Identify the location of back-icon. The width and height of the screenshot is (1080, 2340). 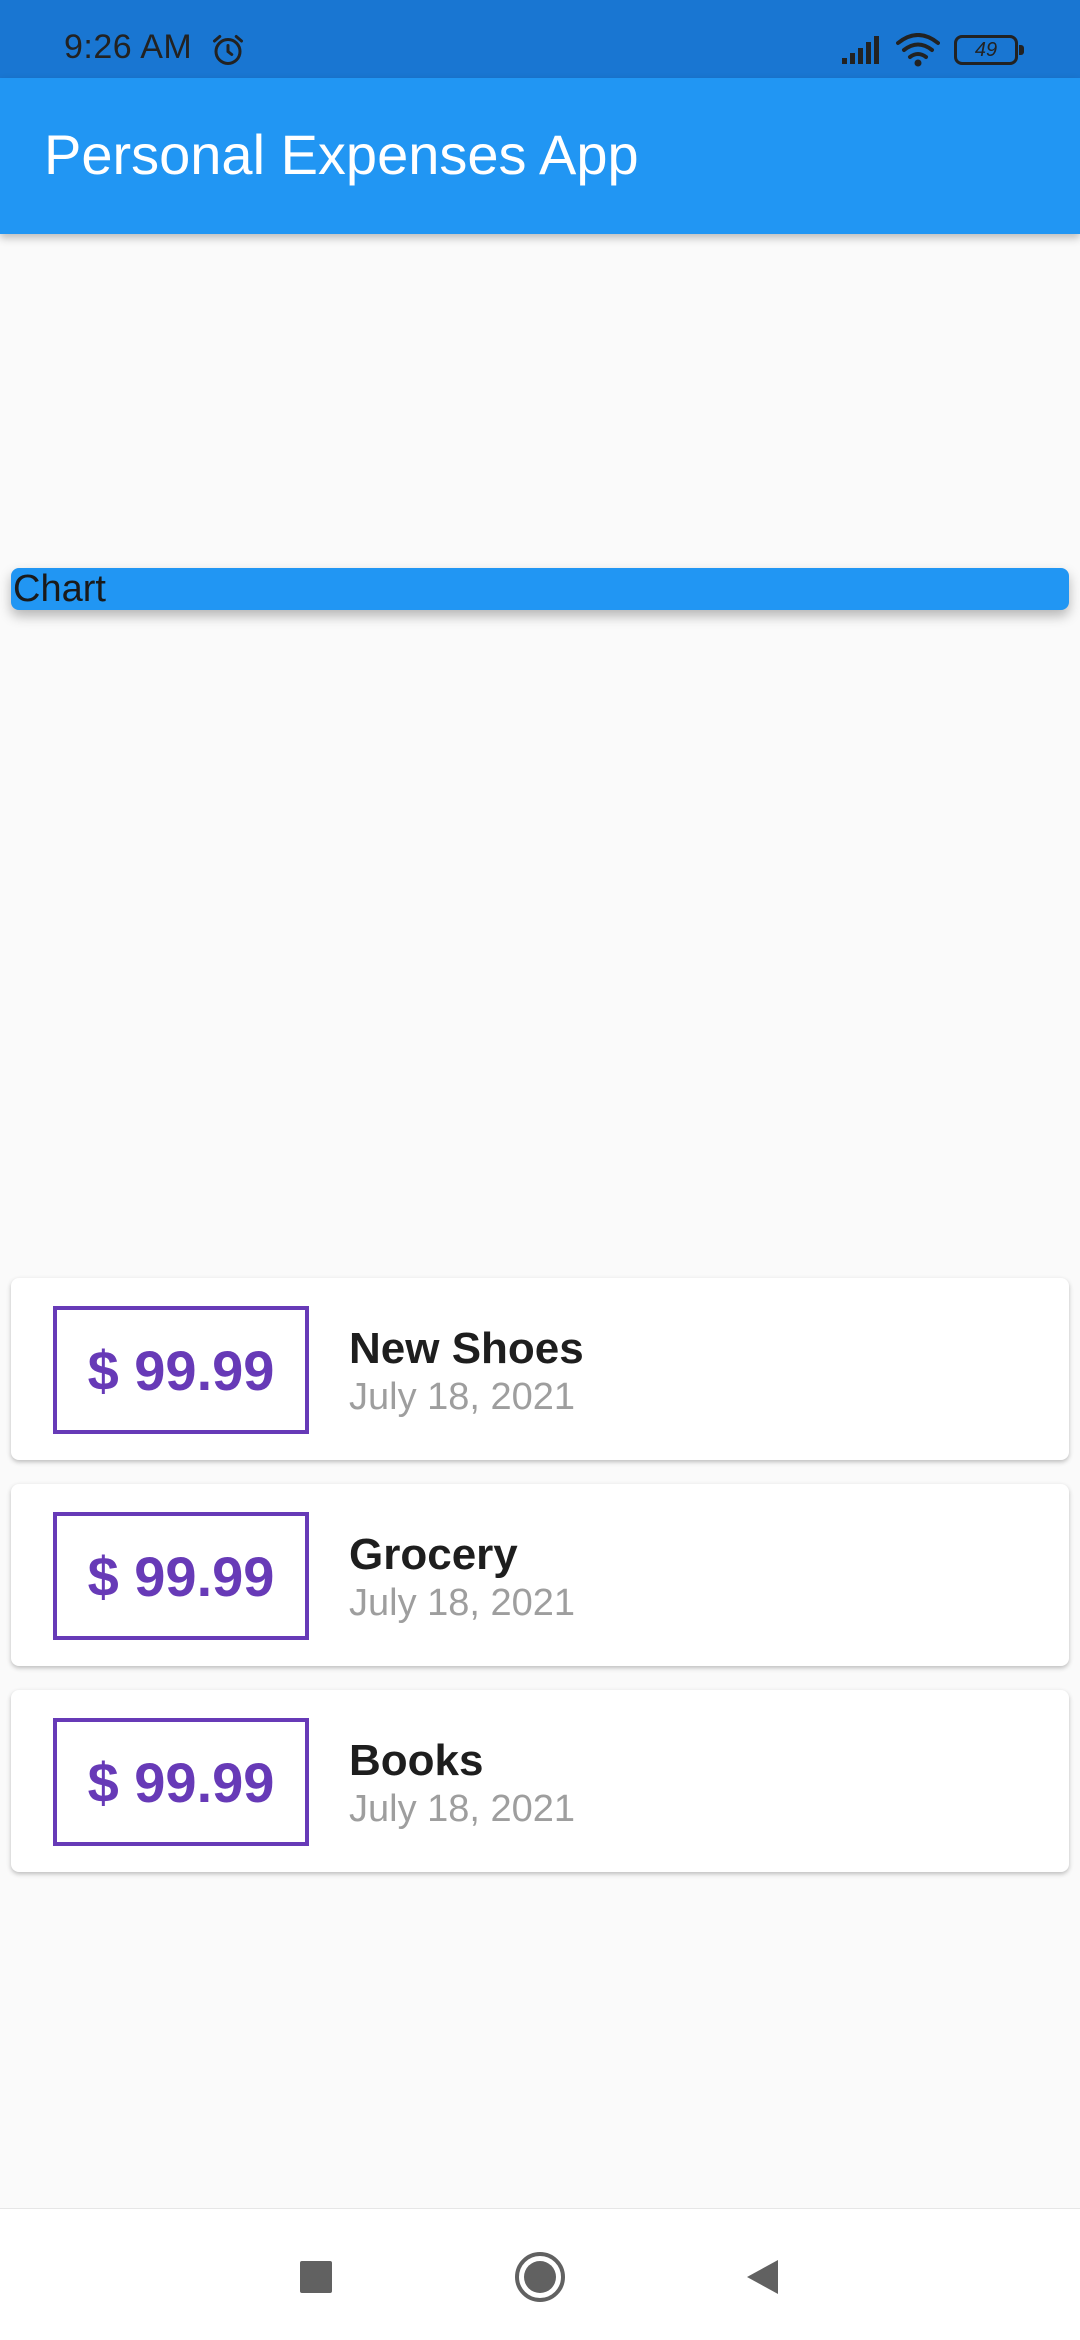
(762, 2277).